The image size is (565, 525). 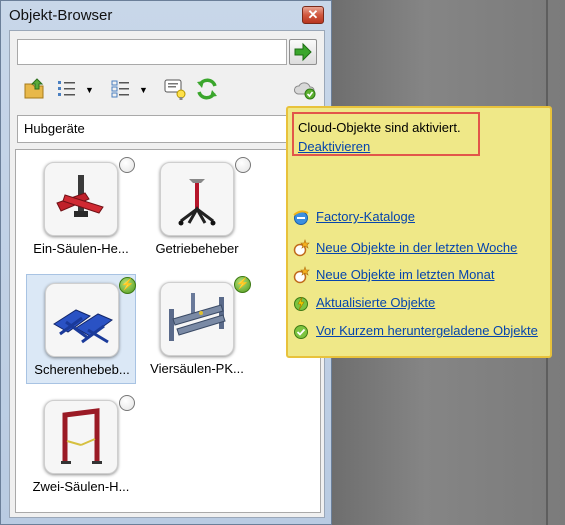 What do you see at coordinates (334, 146) in the screenshot?
I see `deactivate-link: Deaktivieren` at bounding box center [334, 146].